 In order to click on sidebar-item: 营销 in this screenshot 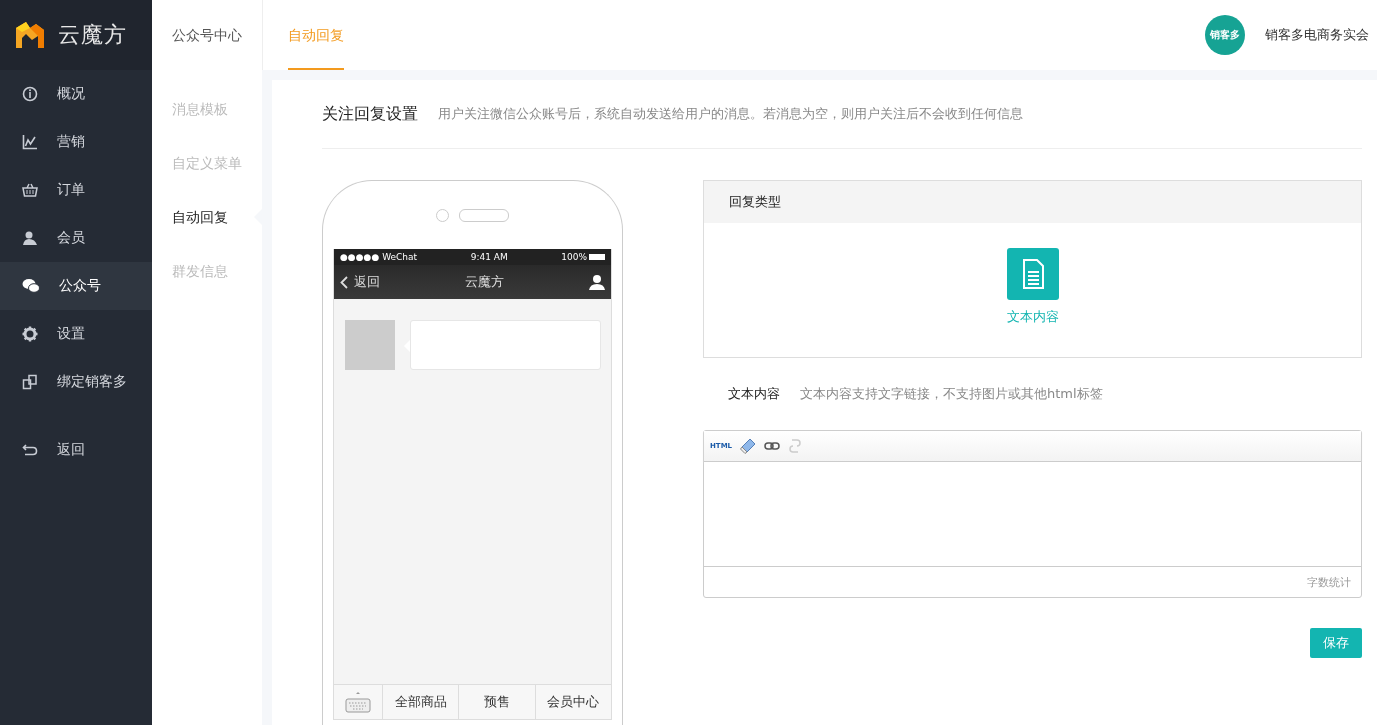, I will do `click(76, 142)`.